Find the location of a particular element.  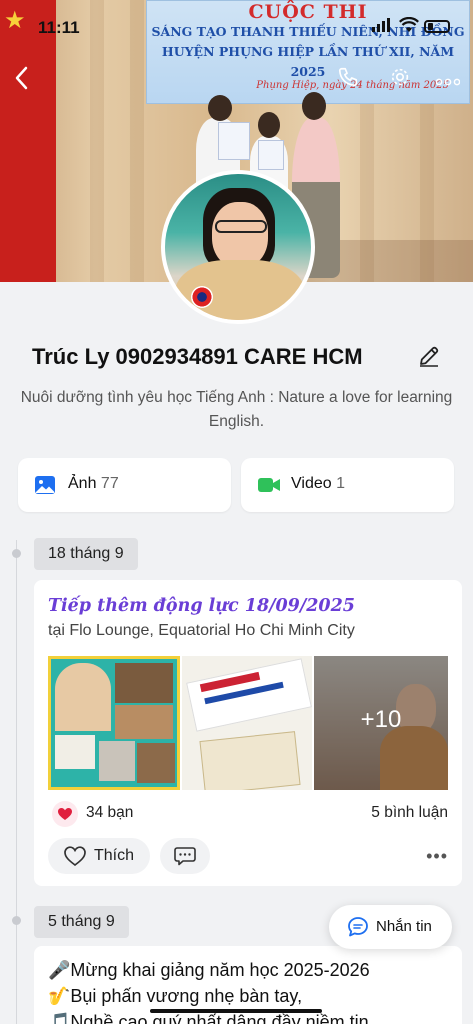

post-more-icon: ••• is located at coordinates (437, 856).